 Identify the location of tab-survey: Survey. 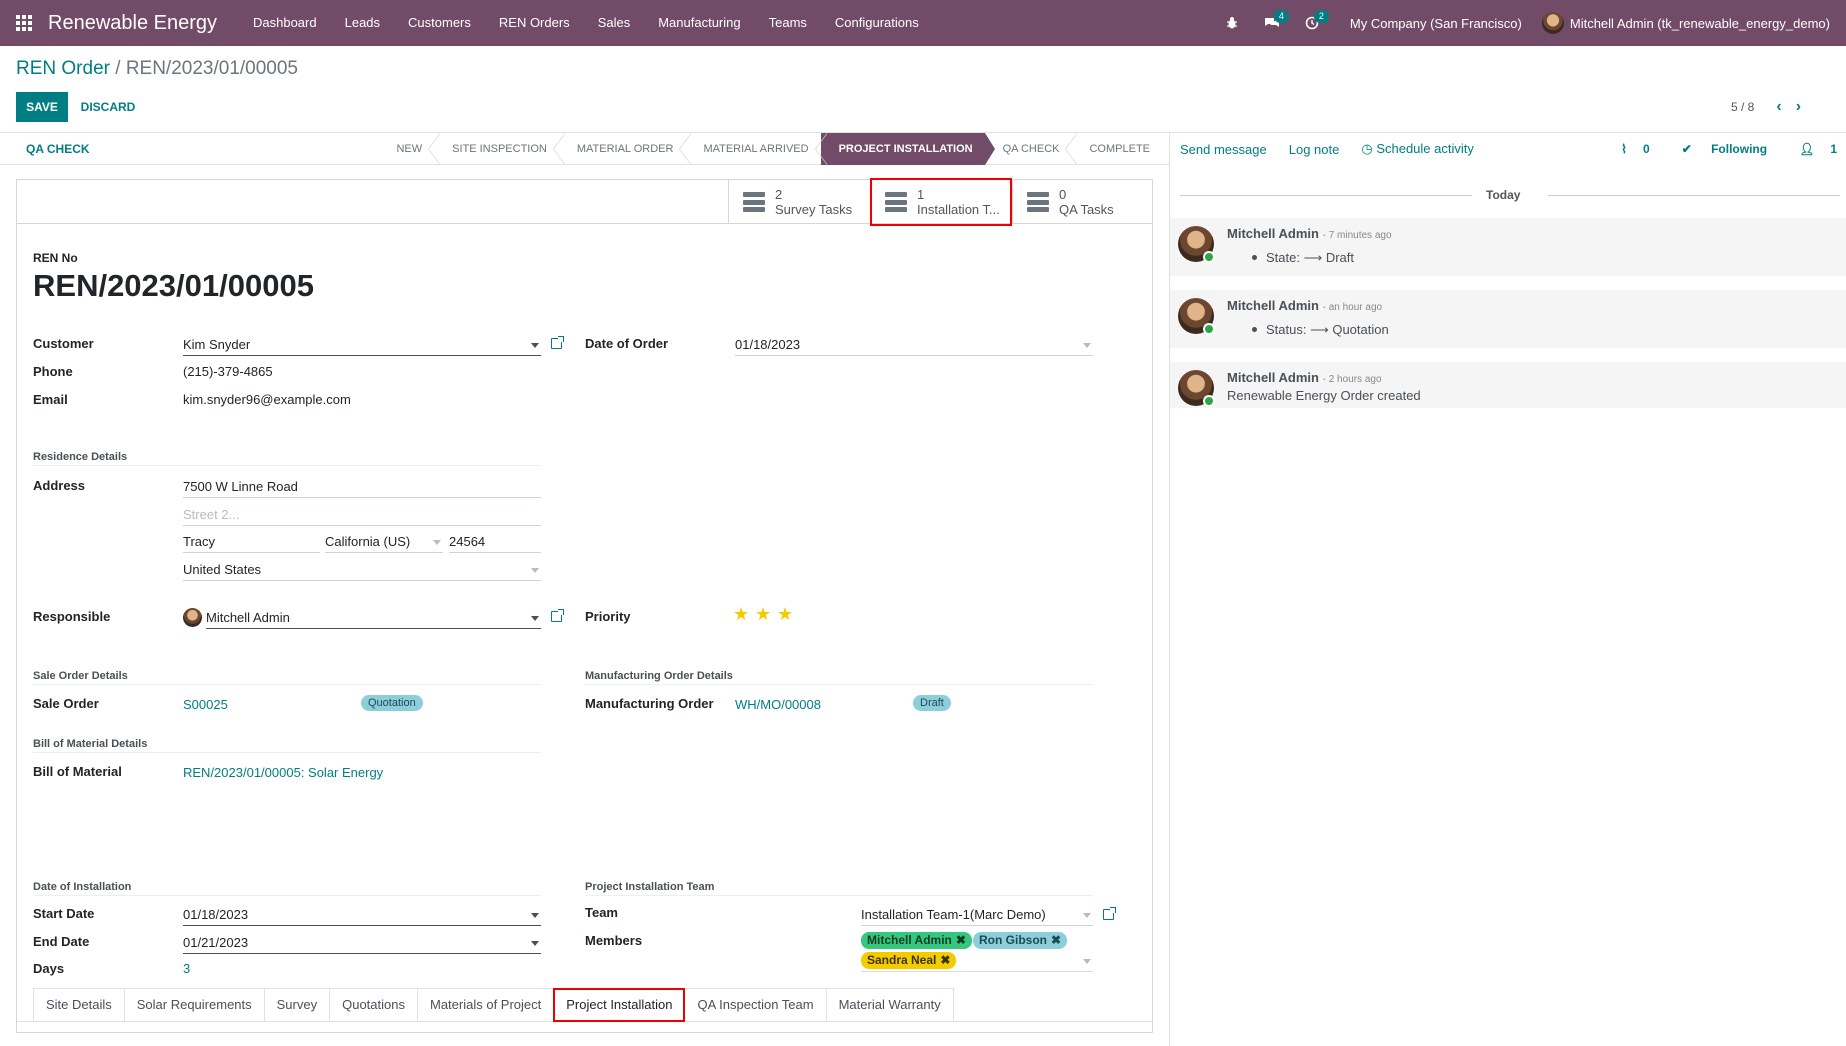
(297, 1005).